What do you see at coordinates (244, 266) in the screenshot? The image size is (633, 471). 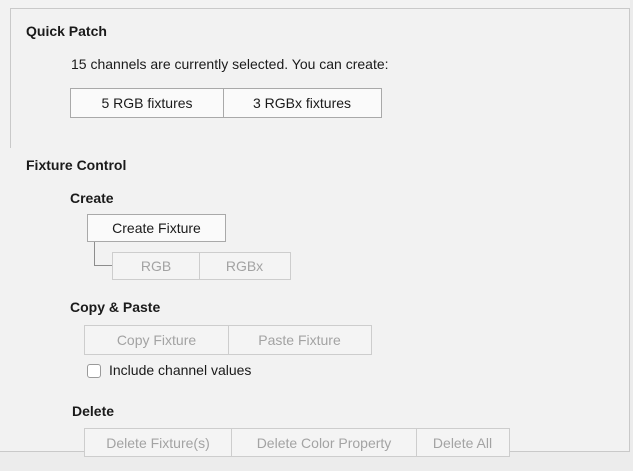 I see `rgbx-type-button: RGBx` at bounding box center [244, 266].